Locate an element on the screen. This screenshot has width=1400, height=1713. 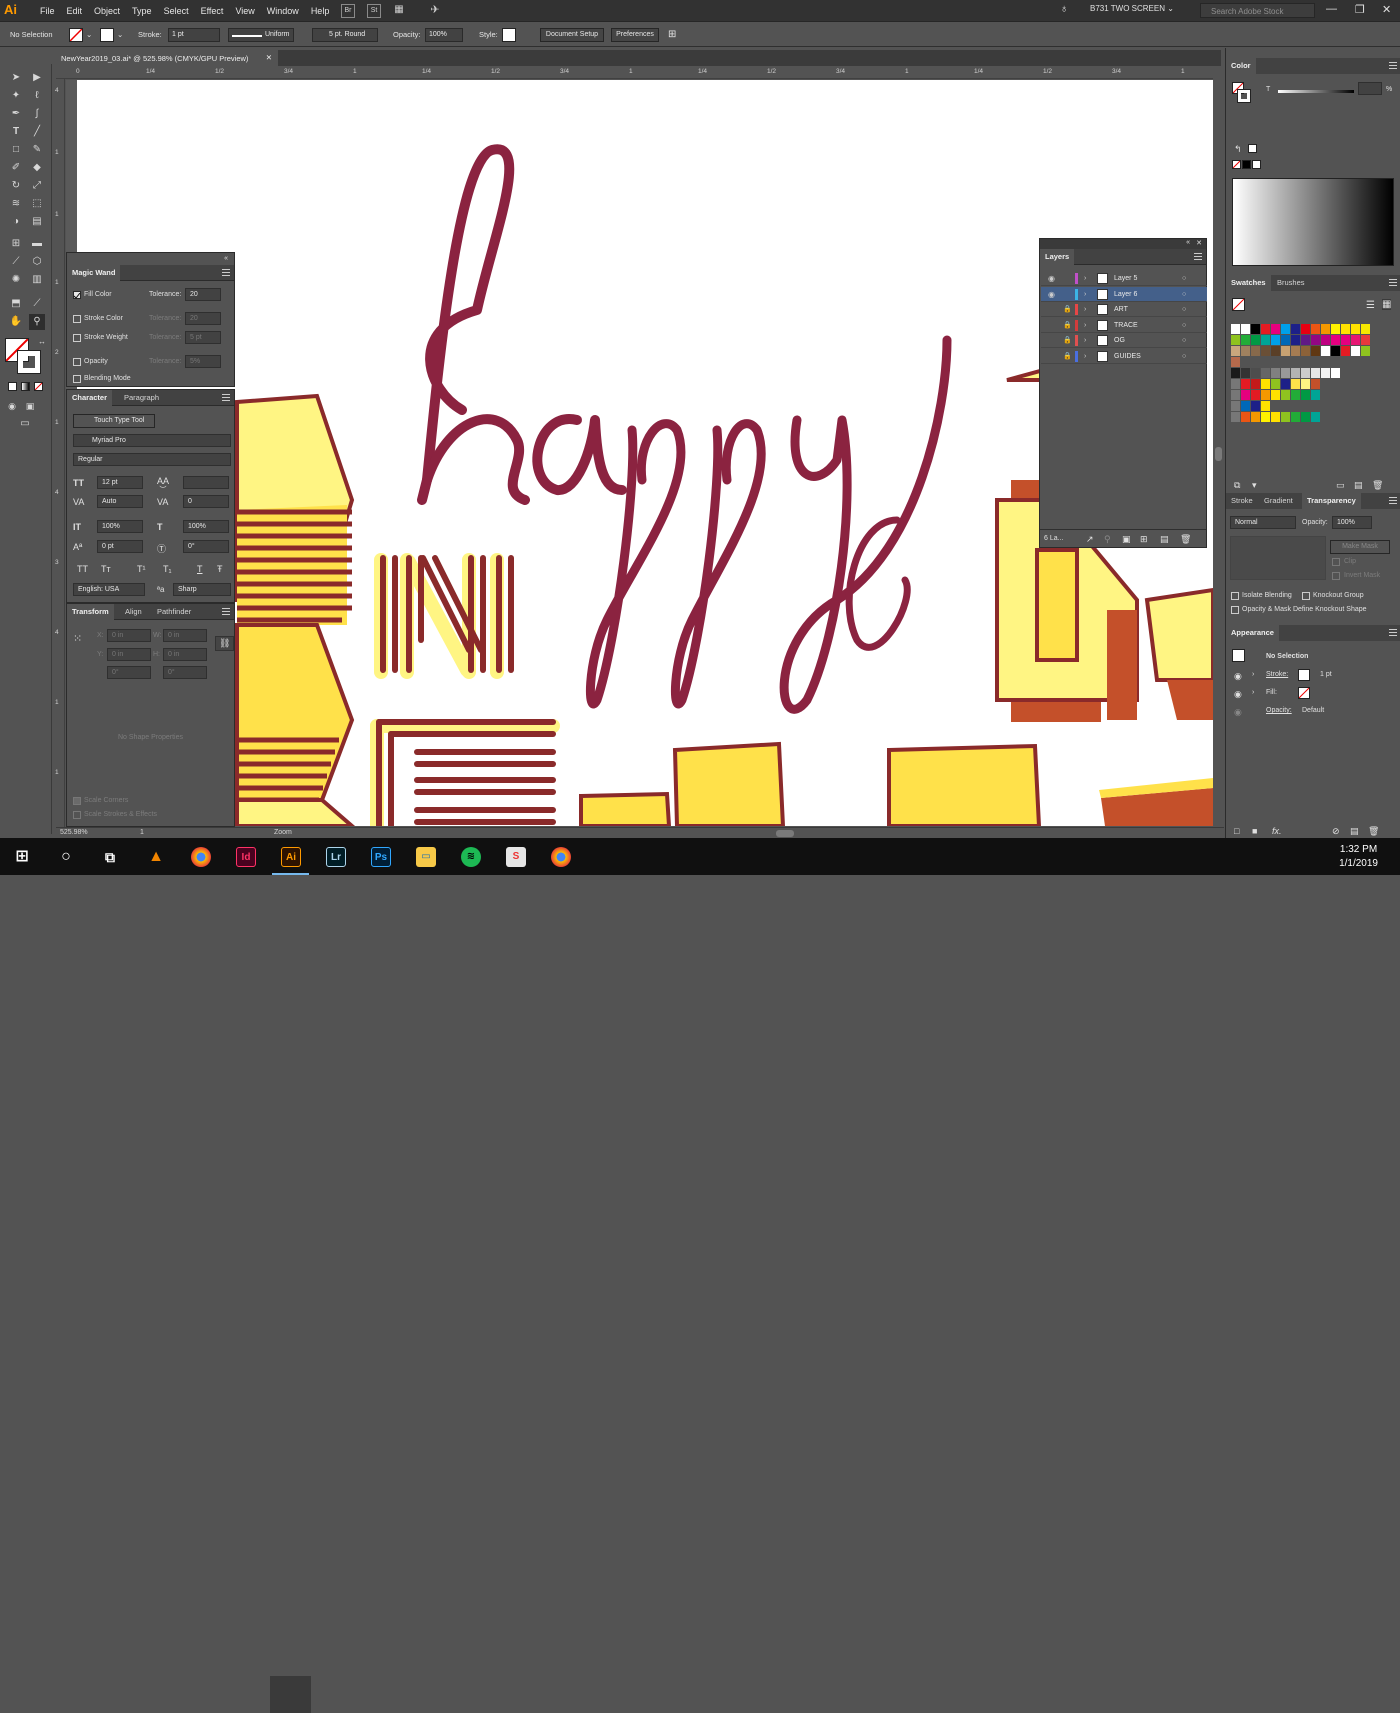
fill-color-checkbox is located at coordinates (77, 295).